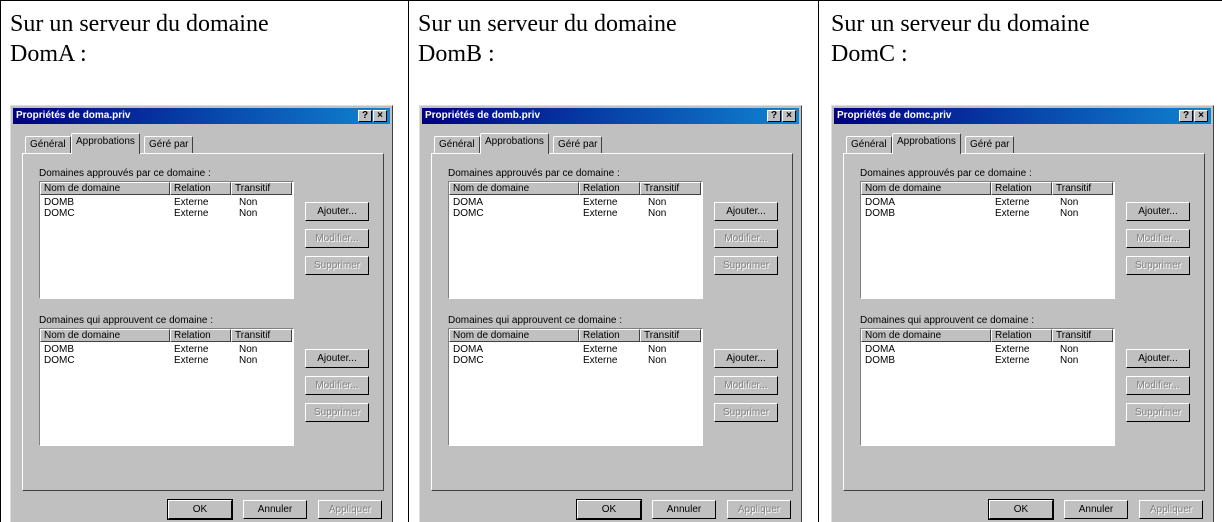 The image size is (1222, 522). What do you see at coordinates (534, 173) in the screenshot?
I see `approved-domains-label: Domaines approuvés par ce domaine :` at bounding box center [534, 173].